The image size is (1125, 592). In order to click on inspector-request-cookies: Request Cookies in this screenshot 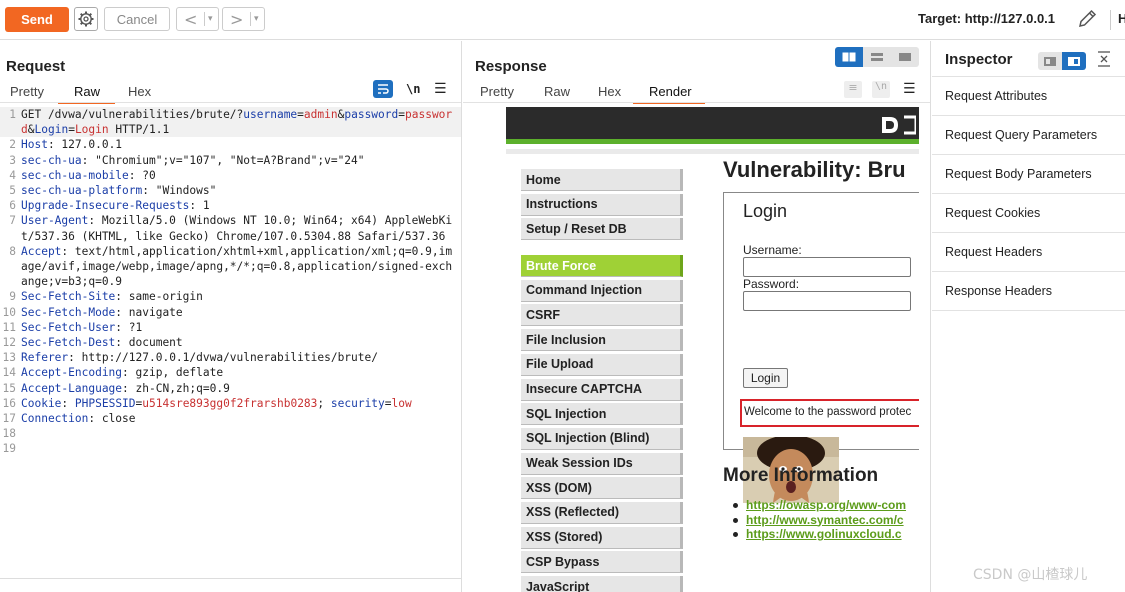, I will do `click(1028, 213)`.